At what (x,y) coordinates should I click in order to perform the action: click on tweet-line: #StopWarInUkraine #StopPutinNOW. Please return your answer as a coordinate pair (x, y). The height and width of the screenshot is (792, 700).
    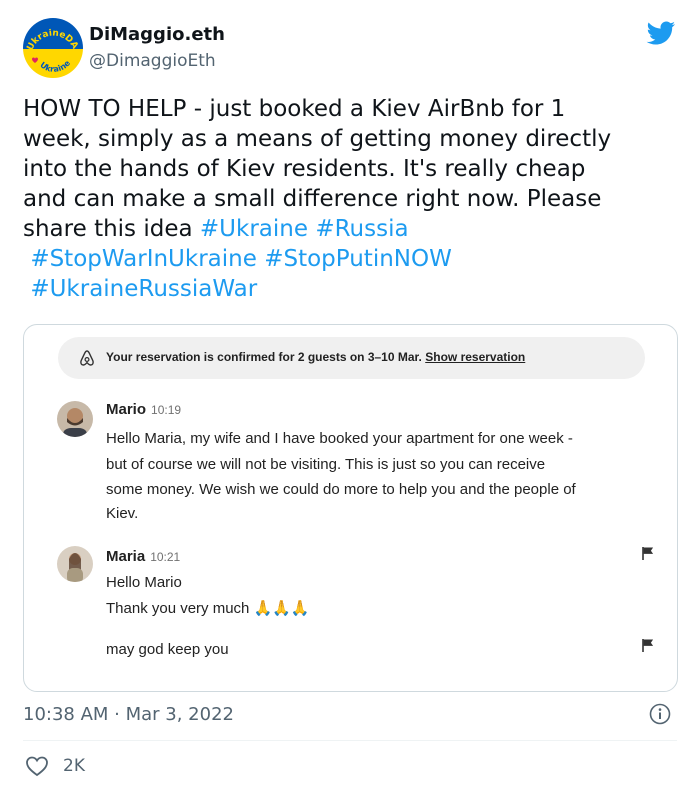
    Looking at the image, I should click on (353, 259).